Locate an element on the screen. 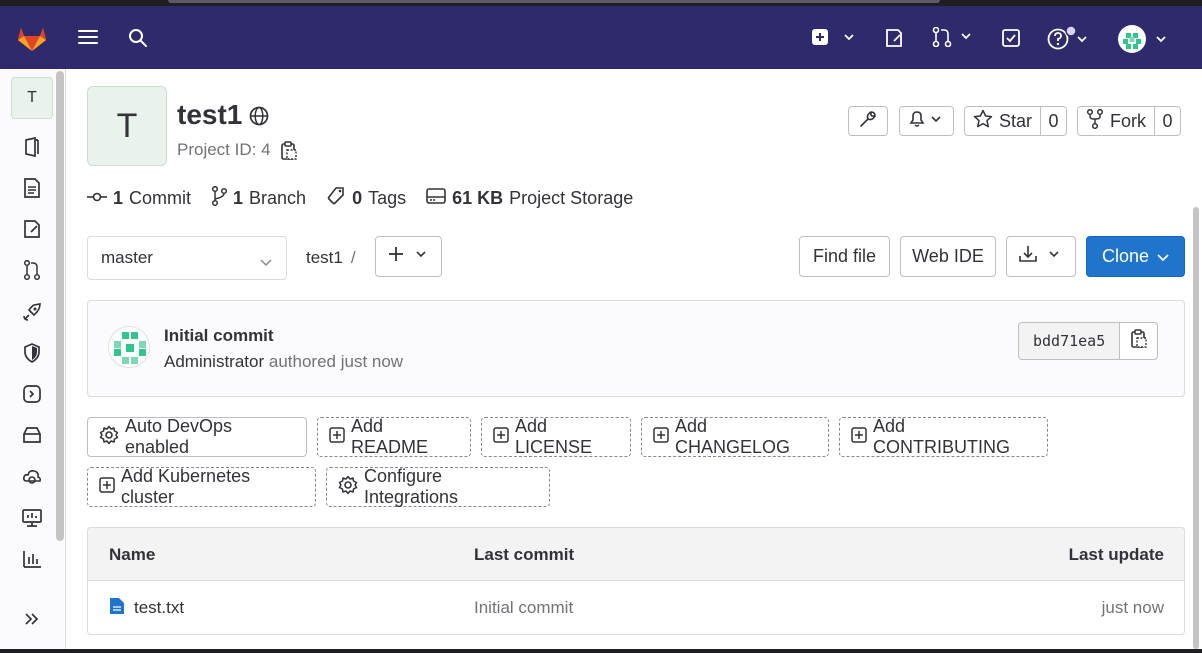 Image resolution: width=1202 pixels, height=653 pixels. fork-count: 0 is located at coordinates (1167, 121).